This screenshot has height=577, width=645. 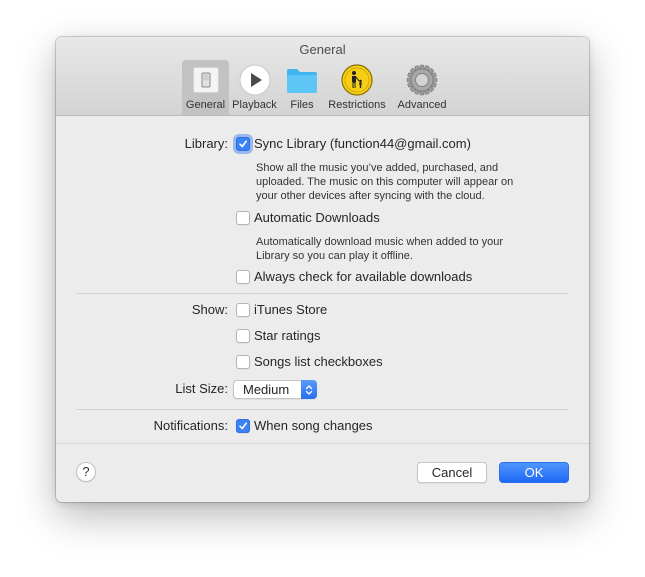 What do you see at coordinates (322, 390) in the screenshot?
I see `list-size-row: List Size: Medium` at bounding box center [322, 390].